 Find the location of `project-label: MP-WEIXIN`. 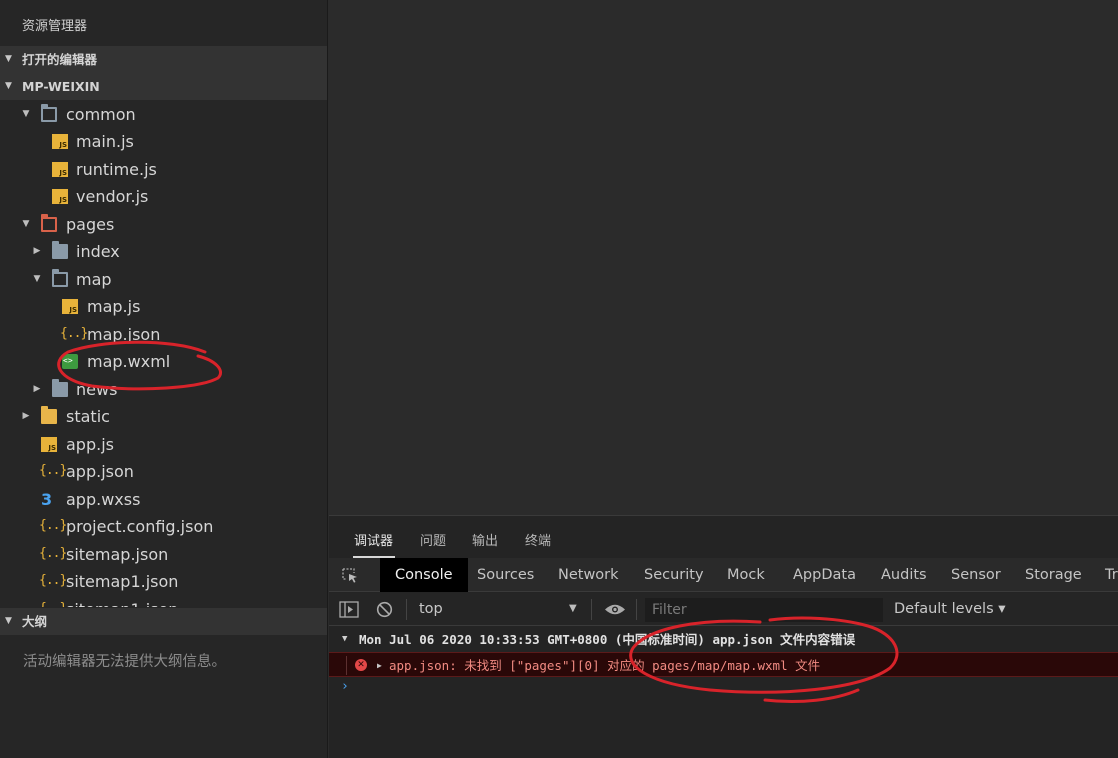

project-label: MP-WEIXIN is located at coordinates (61, 86).